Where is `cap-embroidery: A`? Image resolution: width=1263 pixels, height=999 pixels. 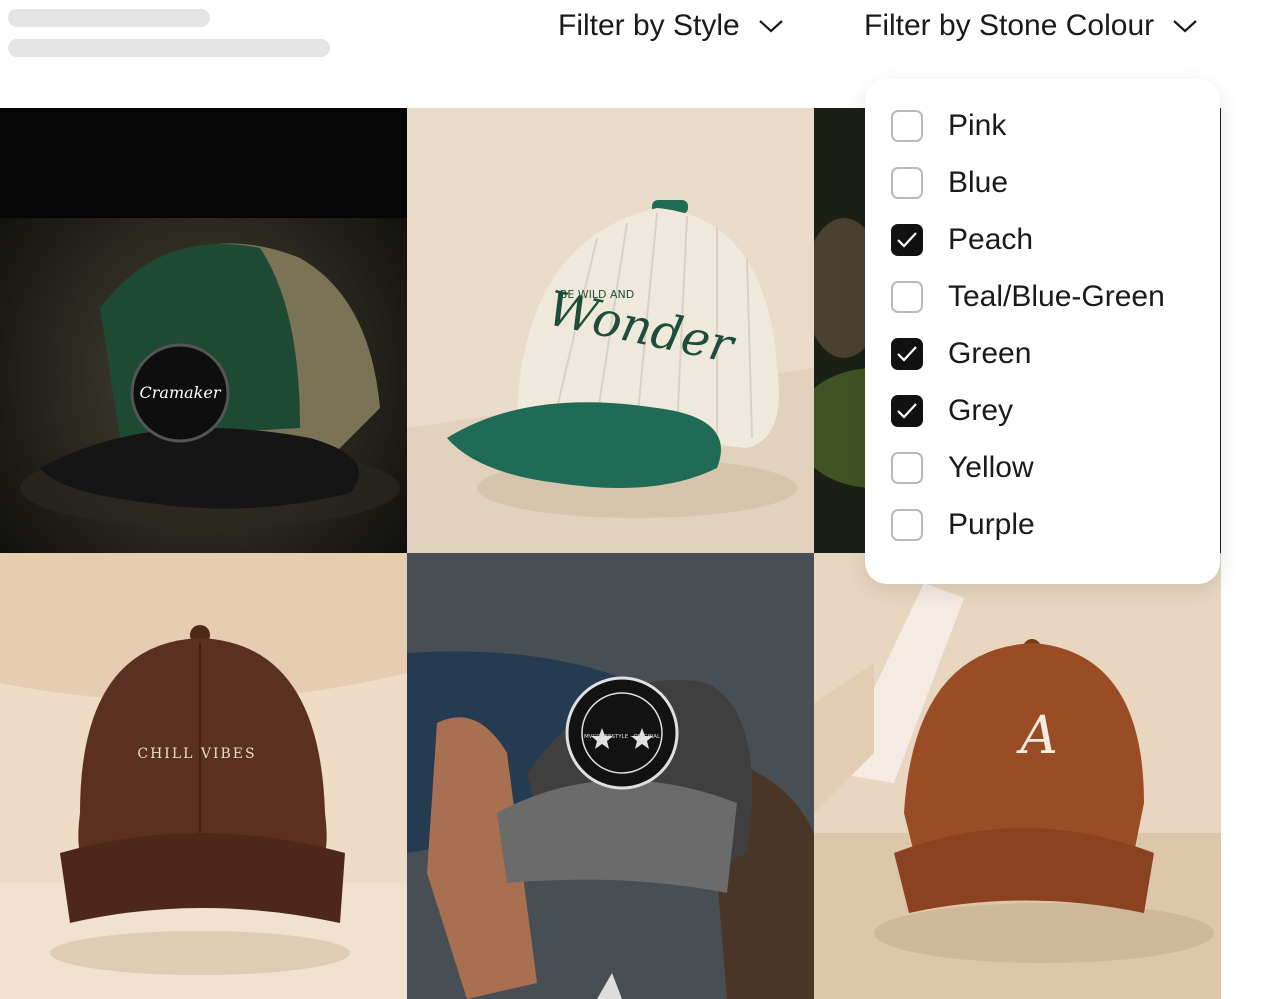 cap-embroidery: A is located at coordinates (1037, 736).